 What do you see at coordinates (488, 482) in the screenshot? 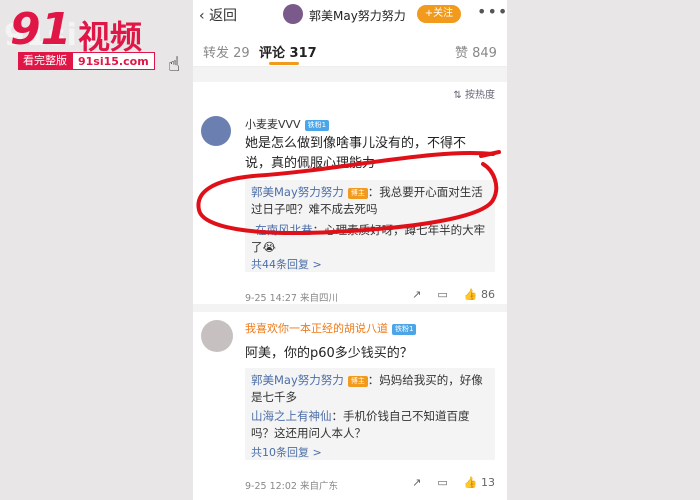
I see `like-count: 13` at bounding box center [488, 482].